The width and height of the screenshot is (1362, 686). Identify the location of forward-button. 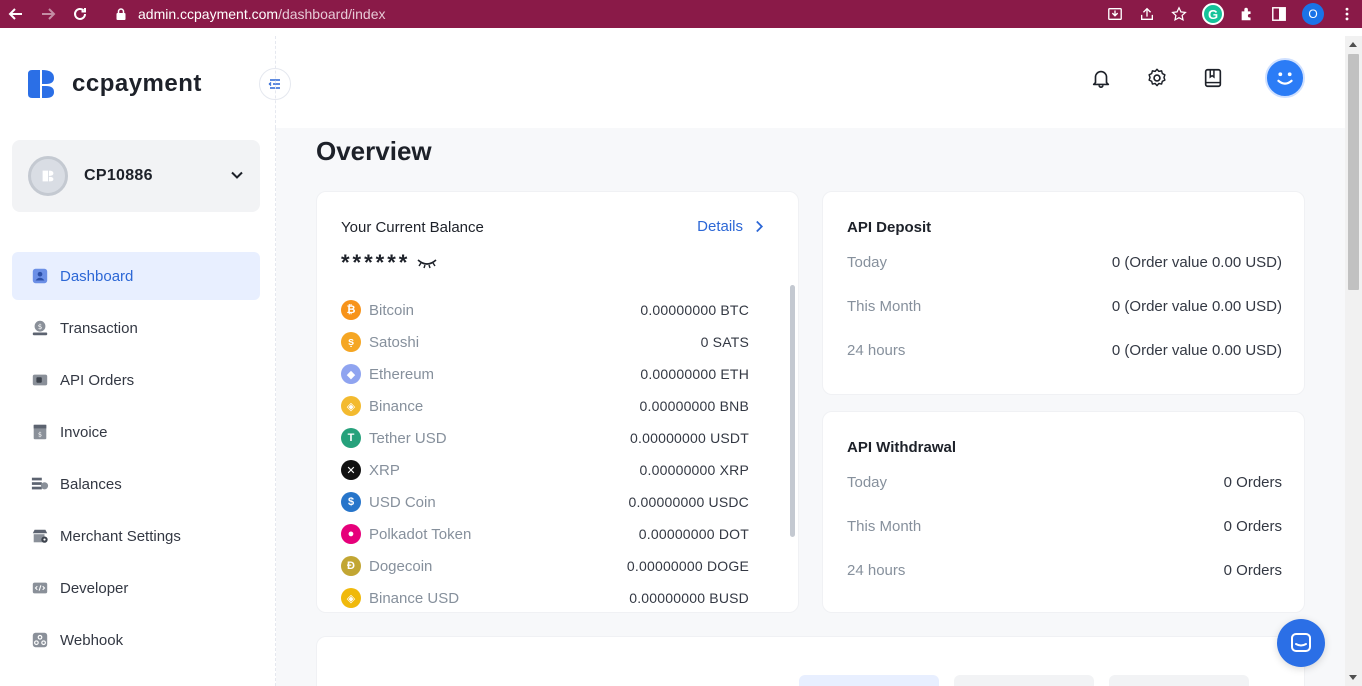
(48, 14).